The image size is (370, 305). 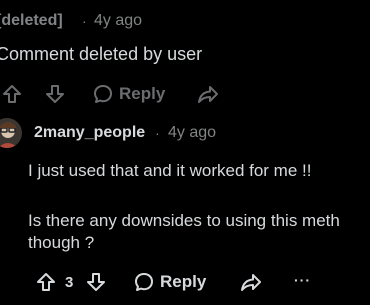 I want to click on deleted-comment-author: [deleted], so click(x=31, y=20).